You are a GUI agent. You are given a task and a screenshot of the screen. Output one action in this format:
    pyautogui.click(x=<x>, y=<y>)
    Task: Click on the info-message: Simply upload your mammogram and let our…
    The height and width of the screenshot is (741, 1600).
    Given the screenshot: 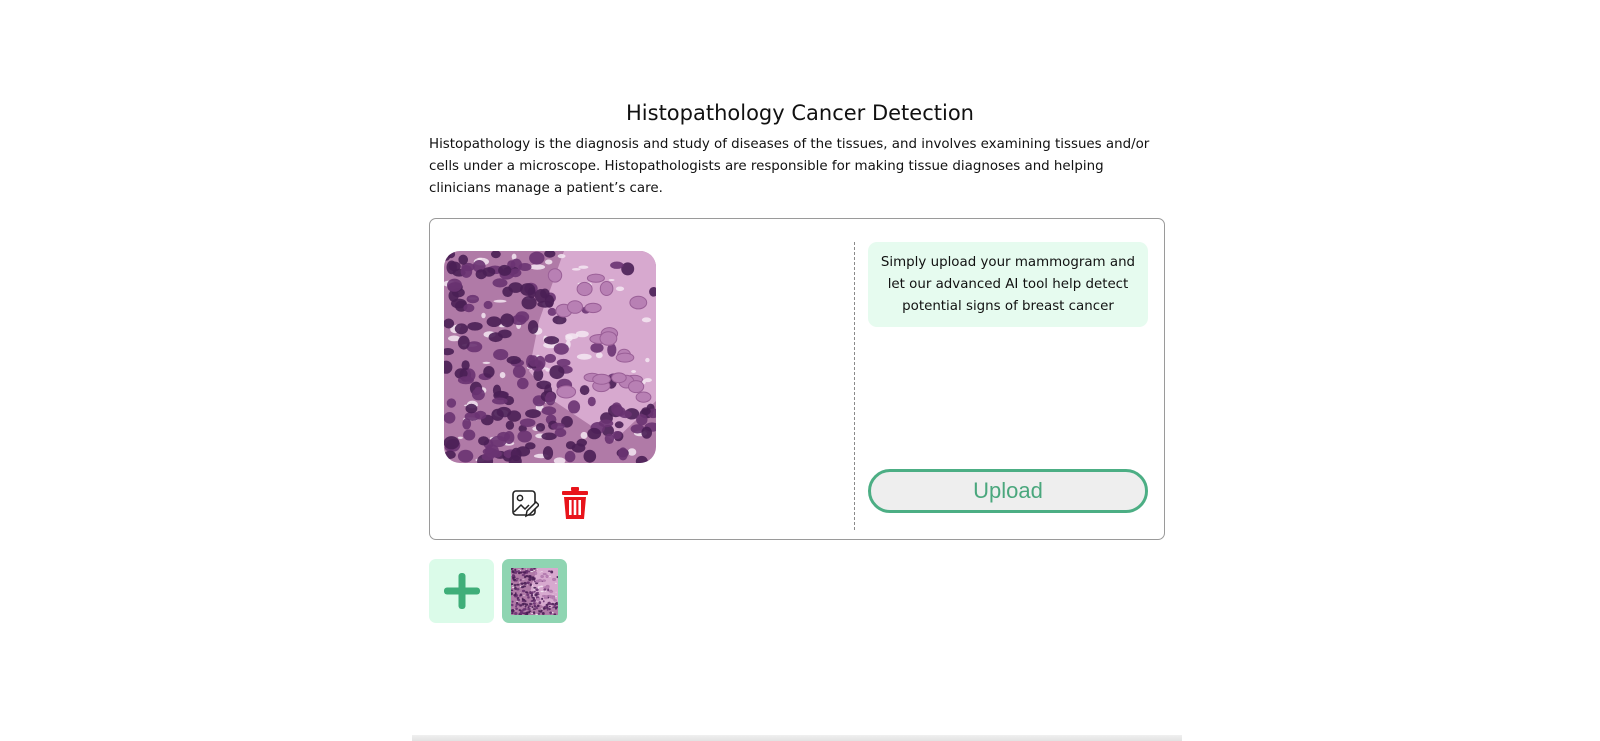 What is the action you would take?
    pyautogui.click(x=1008, y=284)
    